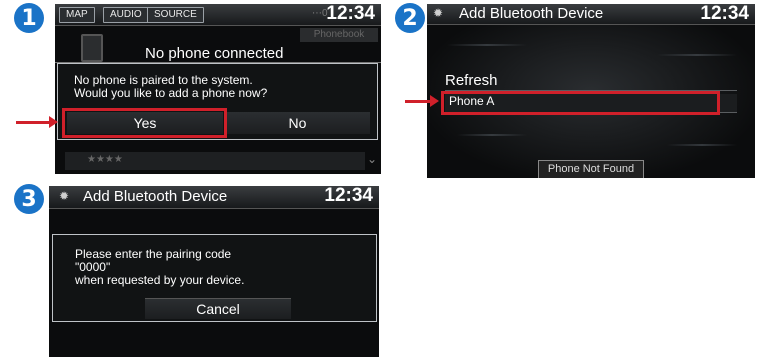  Describe the element at coordinates (175, 15) in the screenshot. I see `source-button: SOURCE` at that location.